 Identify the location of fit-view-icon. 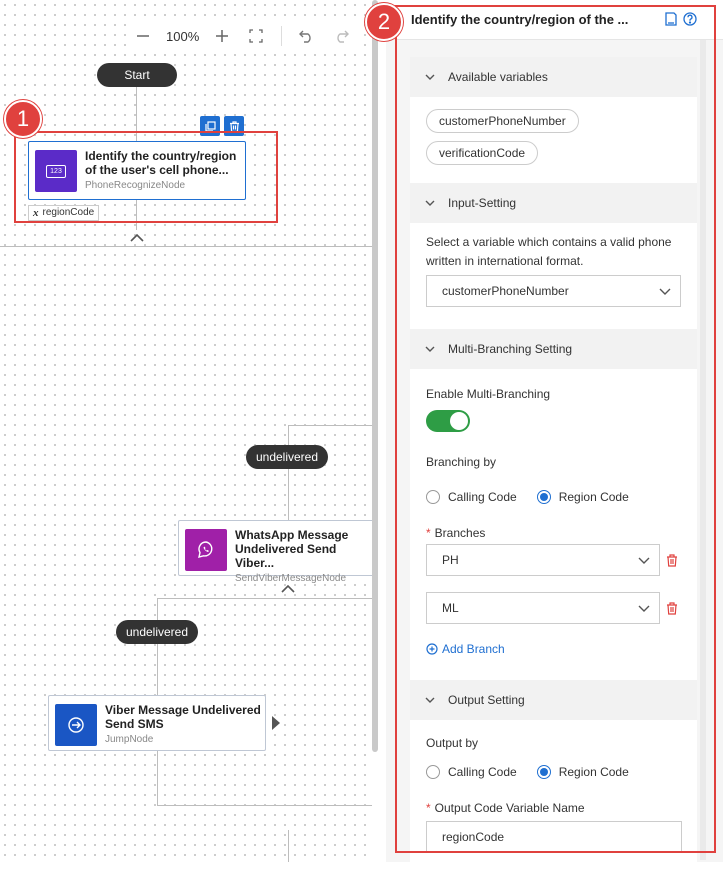
(256, 36).